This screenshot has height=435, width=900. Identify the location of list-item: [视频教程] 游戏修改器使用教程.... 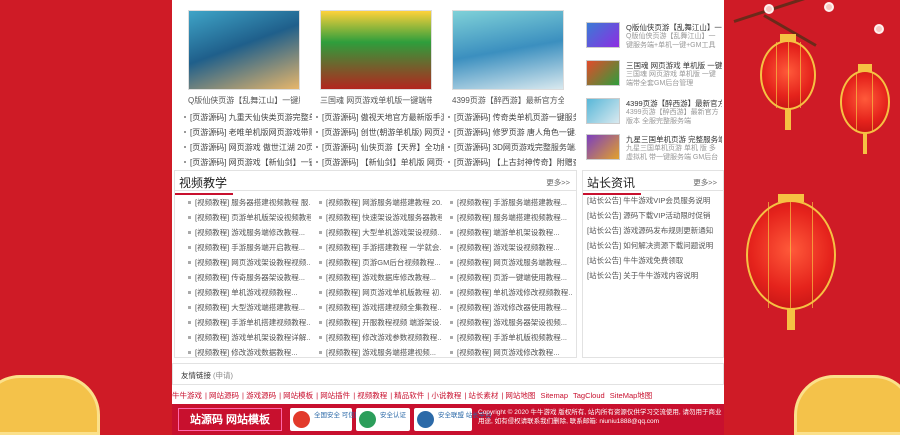
(510, 307).